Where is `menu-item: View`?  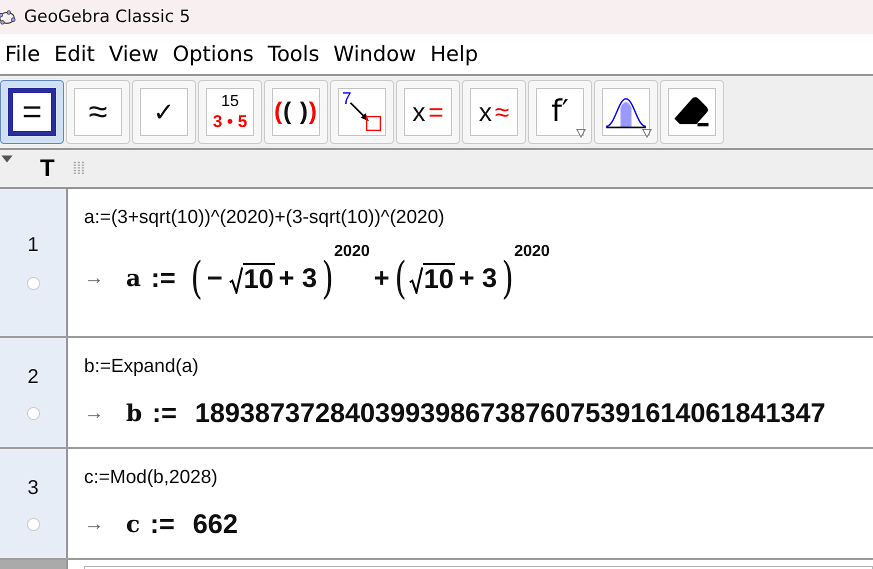 menu-item: View is located at coordinates (136, 54).